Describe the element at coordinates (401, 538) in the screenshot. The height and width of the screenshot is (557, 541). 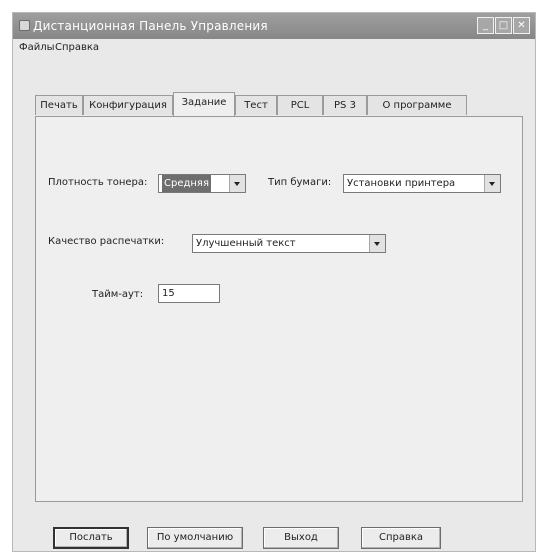
I see `help-button: Справка` at that location.